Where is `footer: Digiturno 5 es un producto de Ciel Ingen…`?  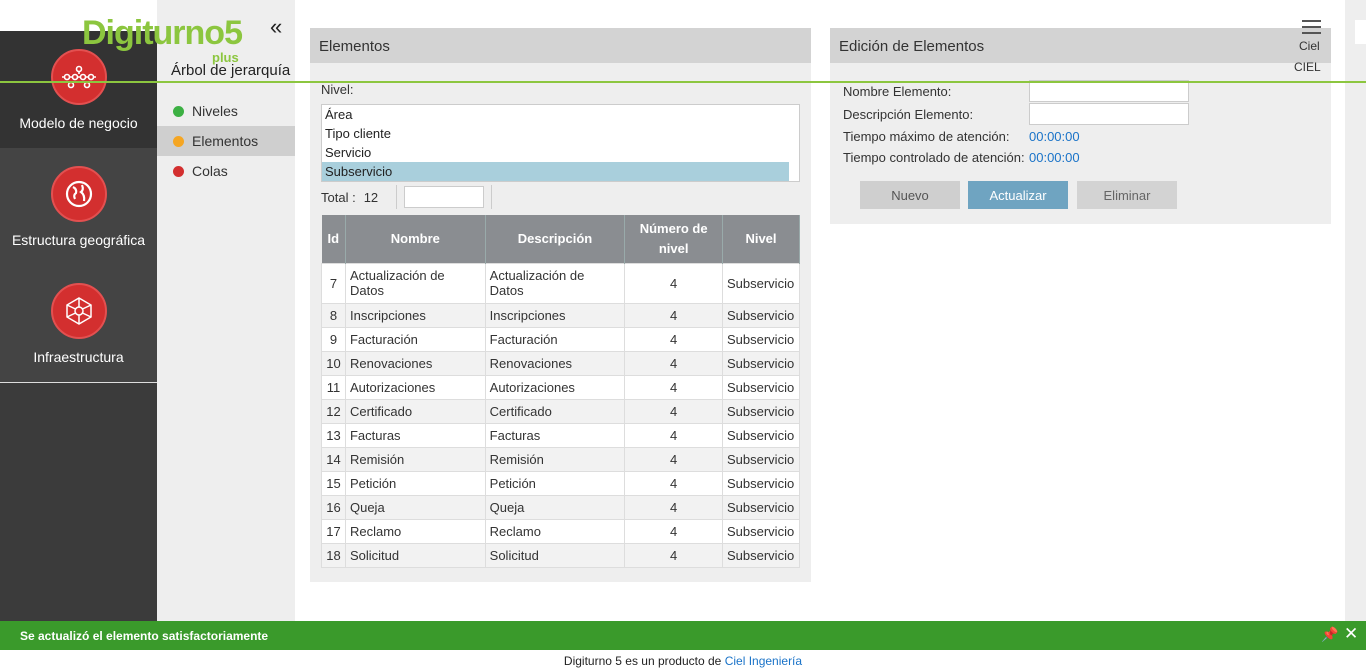 footer: Digiturno 5 es un producto de Ciel Ingen… is located at coordinates (683, 660).